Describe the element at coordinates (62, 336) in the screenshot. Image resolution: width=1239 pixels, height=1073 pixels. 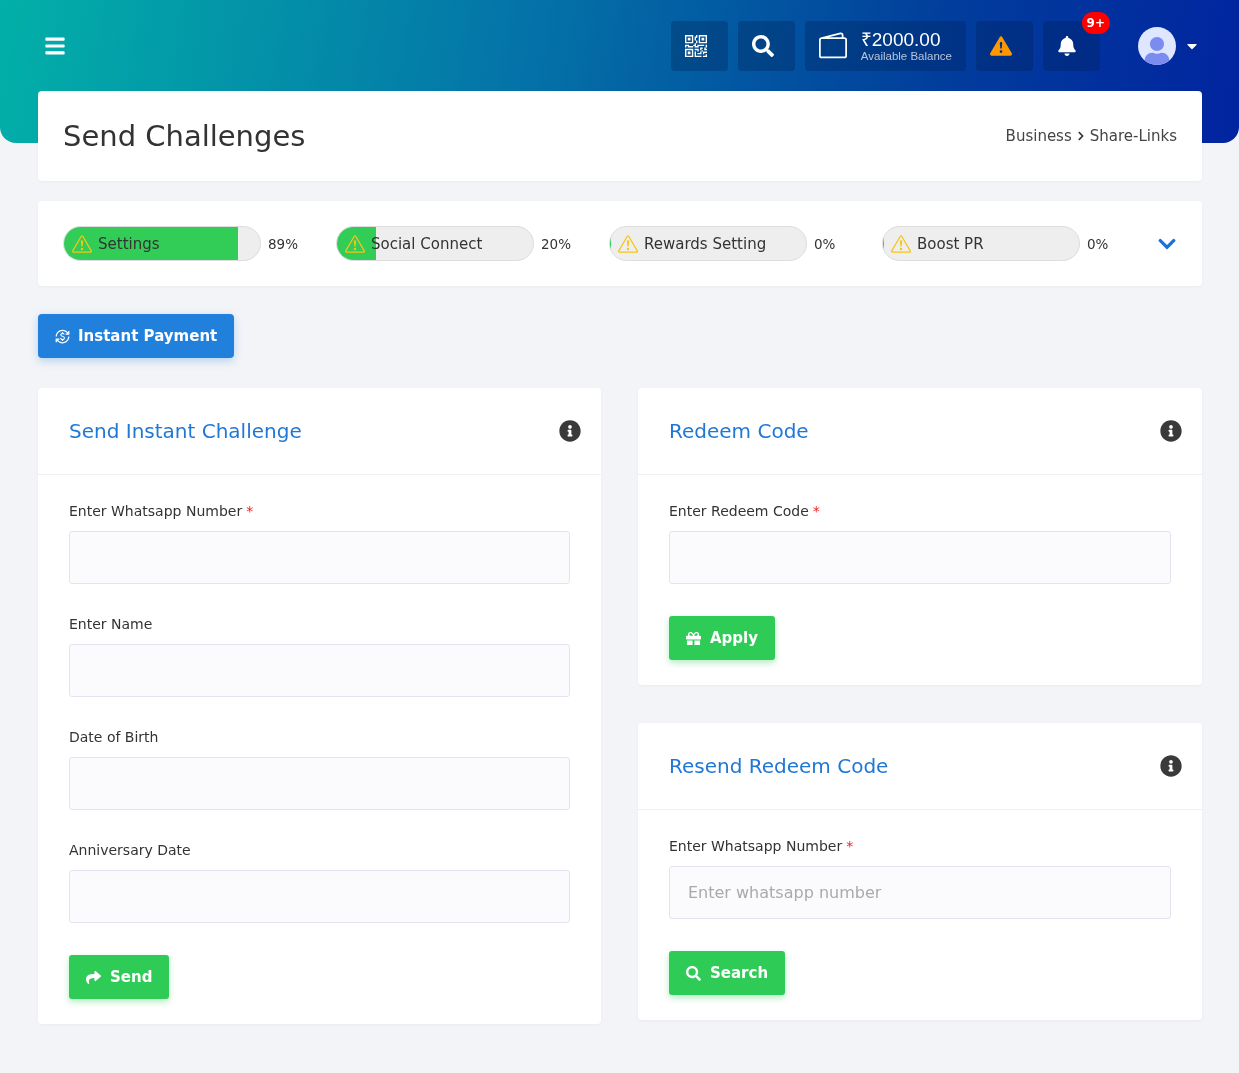
I see `exchange-icon` at that location.